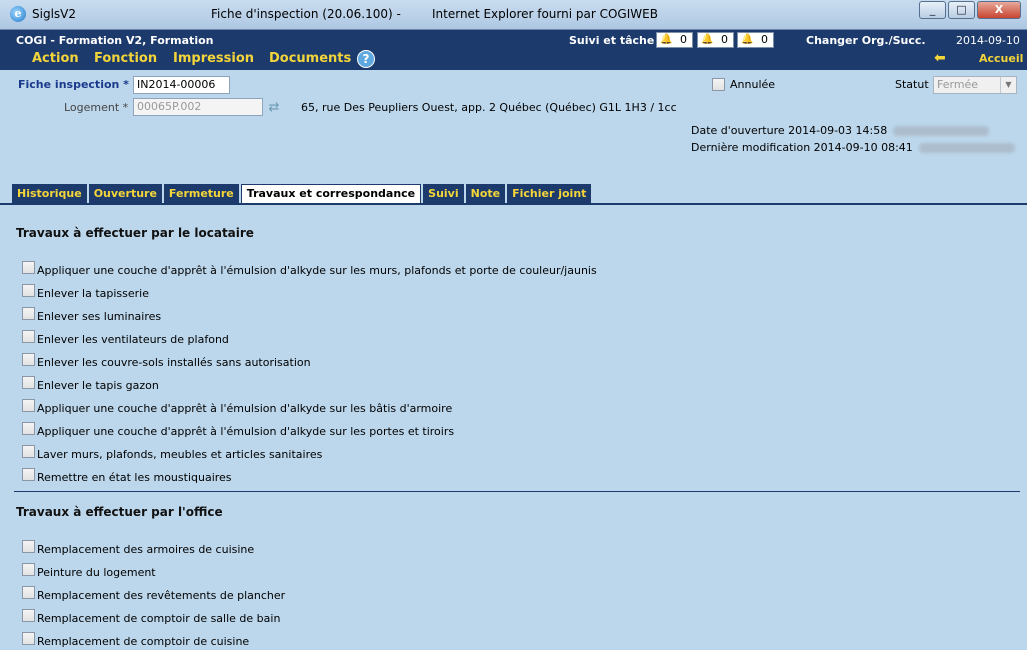 Image resolution: width=1027 pixels, height=650 pixels. I want to click on window-controls: _ □ X, so click(970, 10).